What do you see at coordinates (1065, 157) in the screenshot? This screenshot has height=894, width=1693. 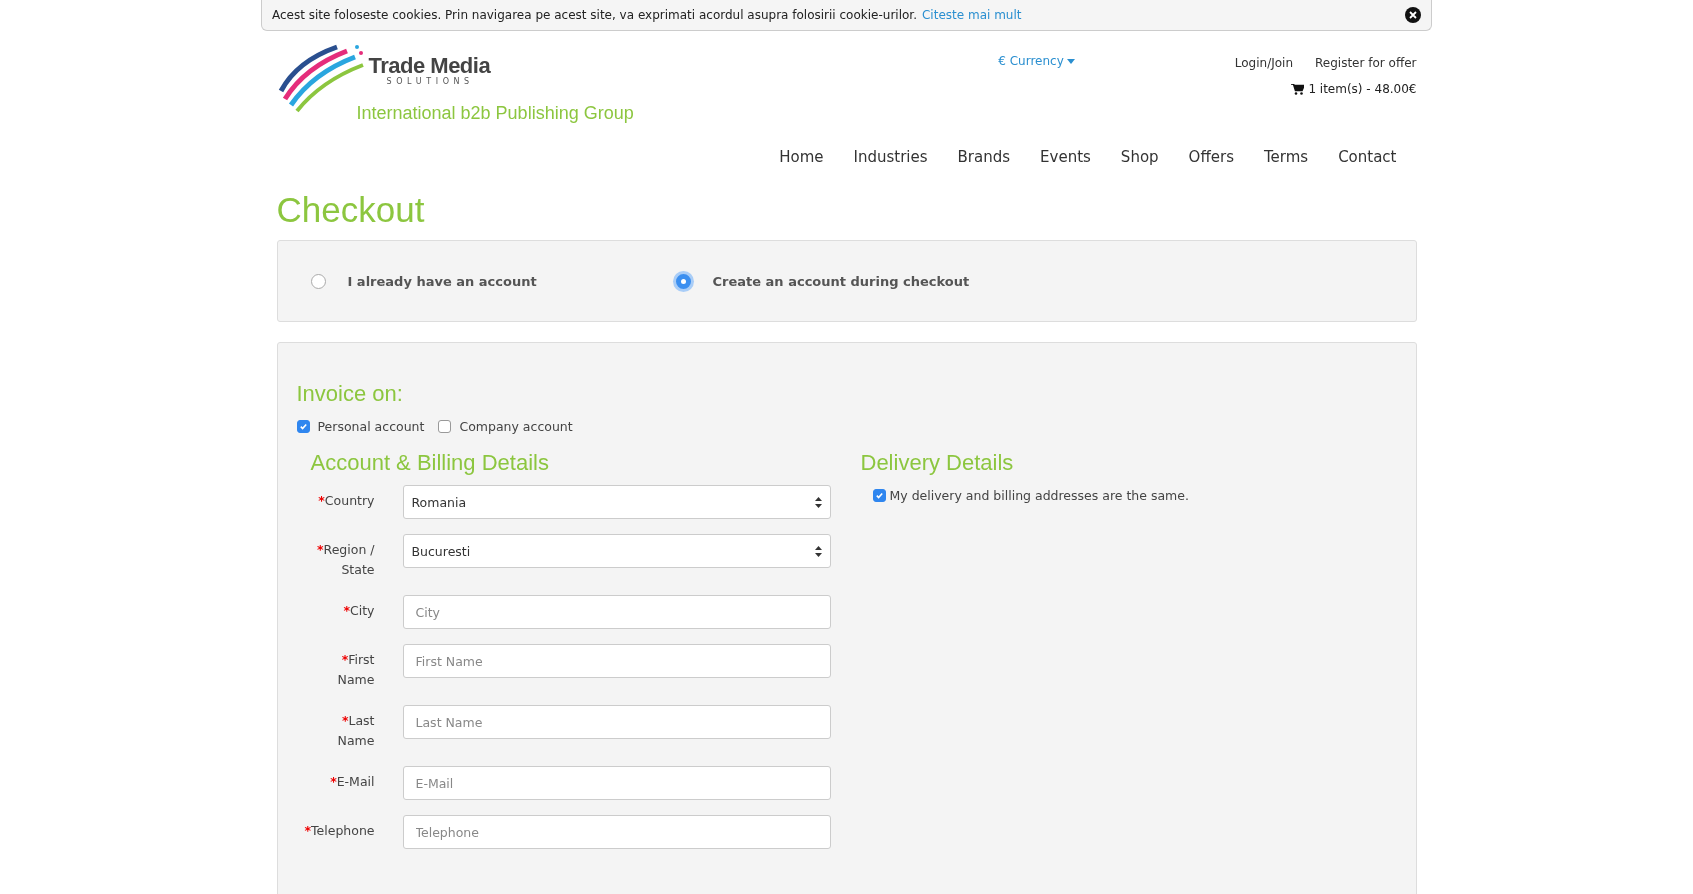 I see `nav-link: Events` at bounding box center [1065, 157].